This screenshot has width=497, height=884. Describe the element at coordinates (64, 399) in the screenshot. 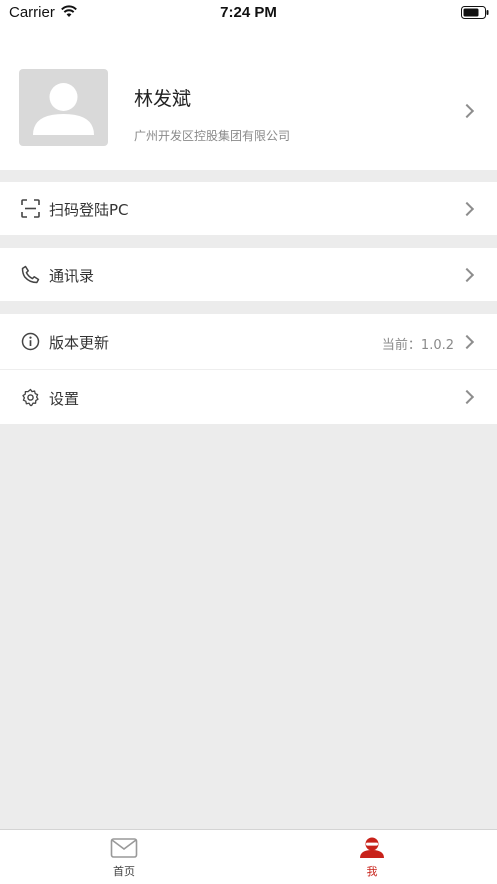

I see `menu-item-label: 设置` at that location.